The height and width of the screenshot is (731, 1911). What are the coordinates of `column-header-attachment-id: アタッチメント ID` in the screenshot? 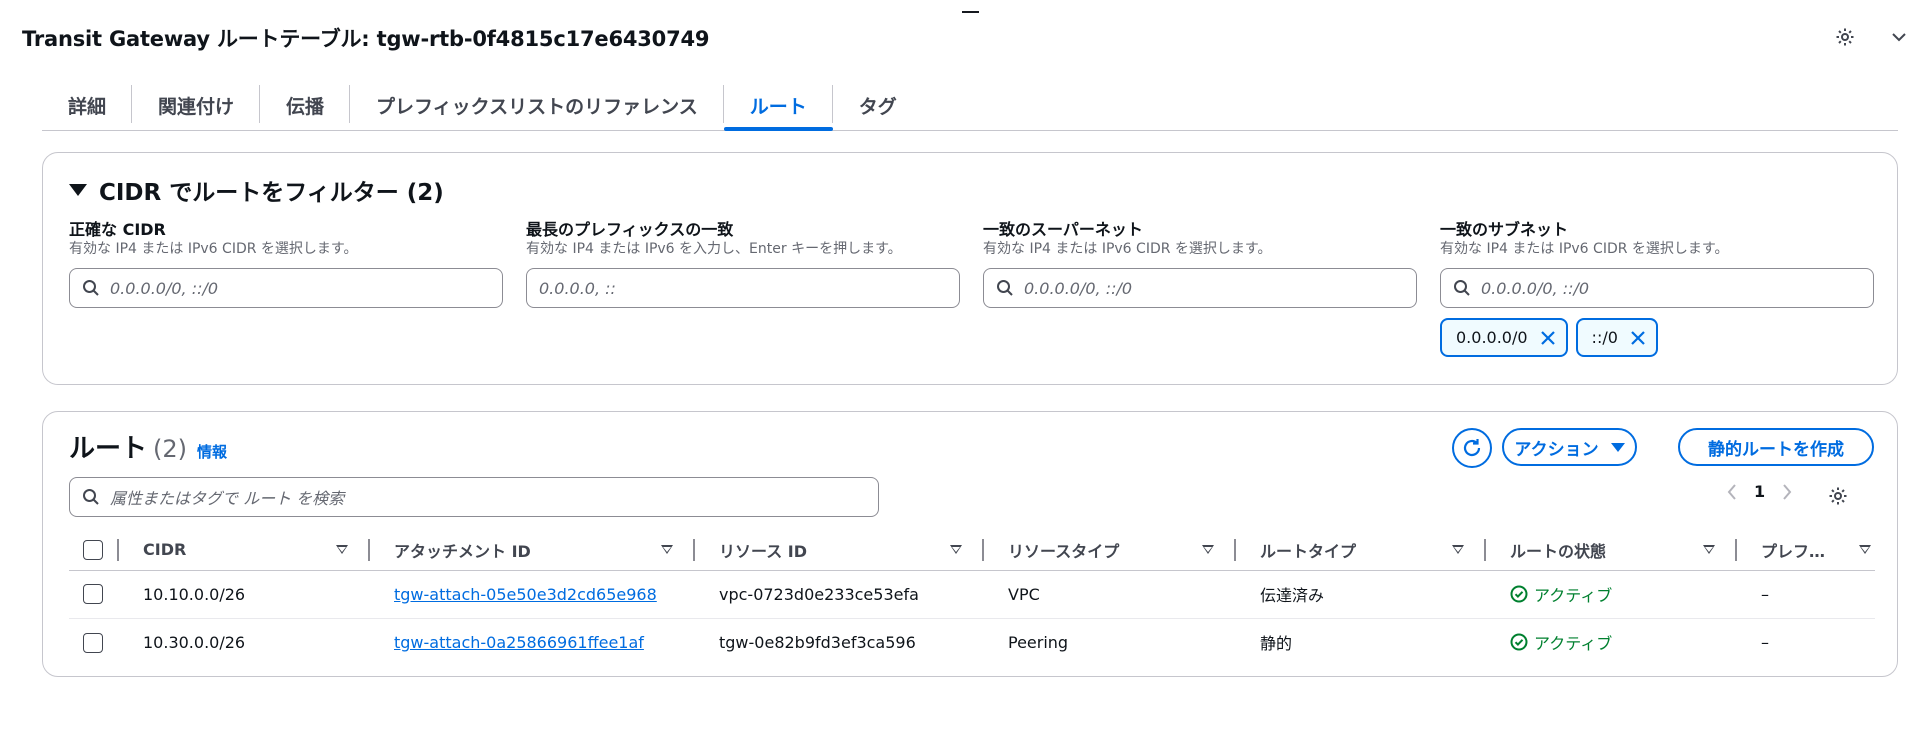 It's located at (532, 550).